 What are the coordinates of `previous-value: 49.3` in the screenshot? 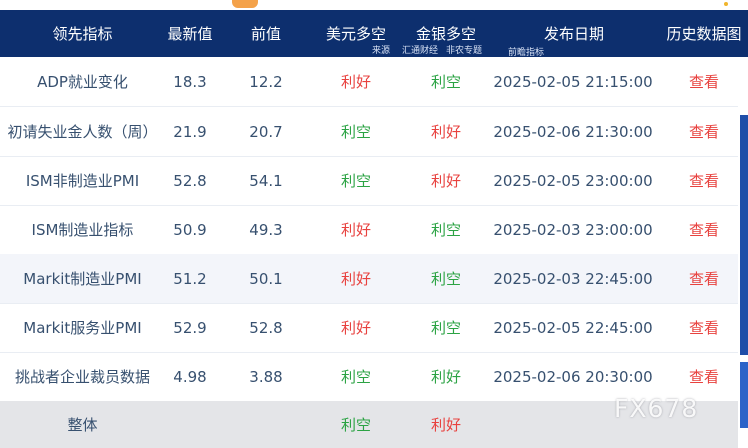 It's located at (266, 229).